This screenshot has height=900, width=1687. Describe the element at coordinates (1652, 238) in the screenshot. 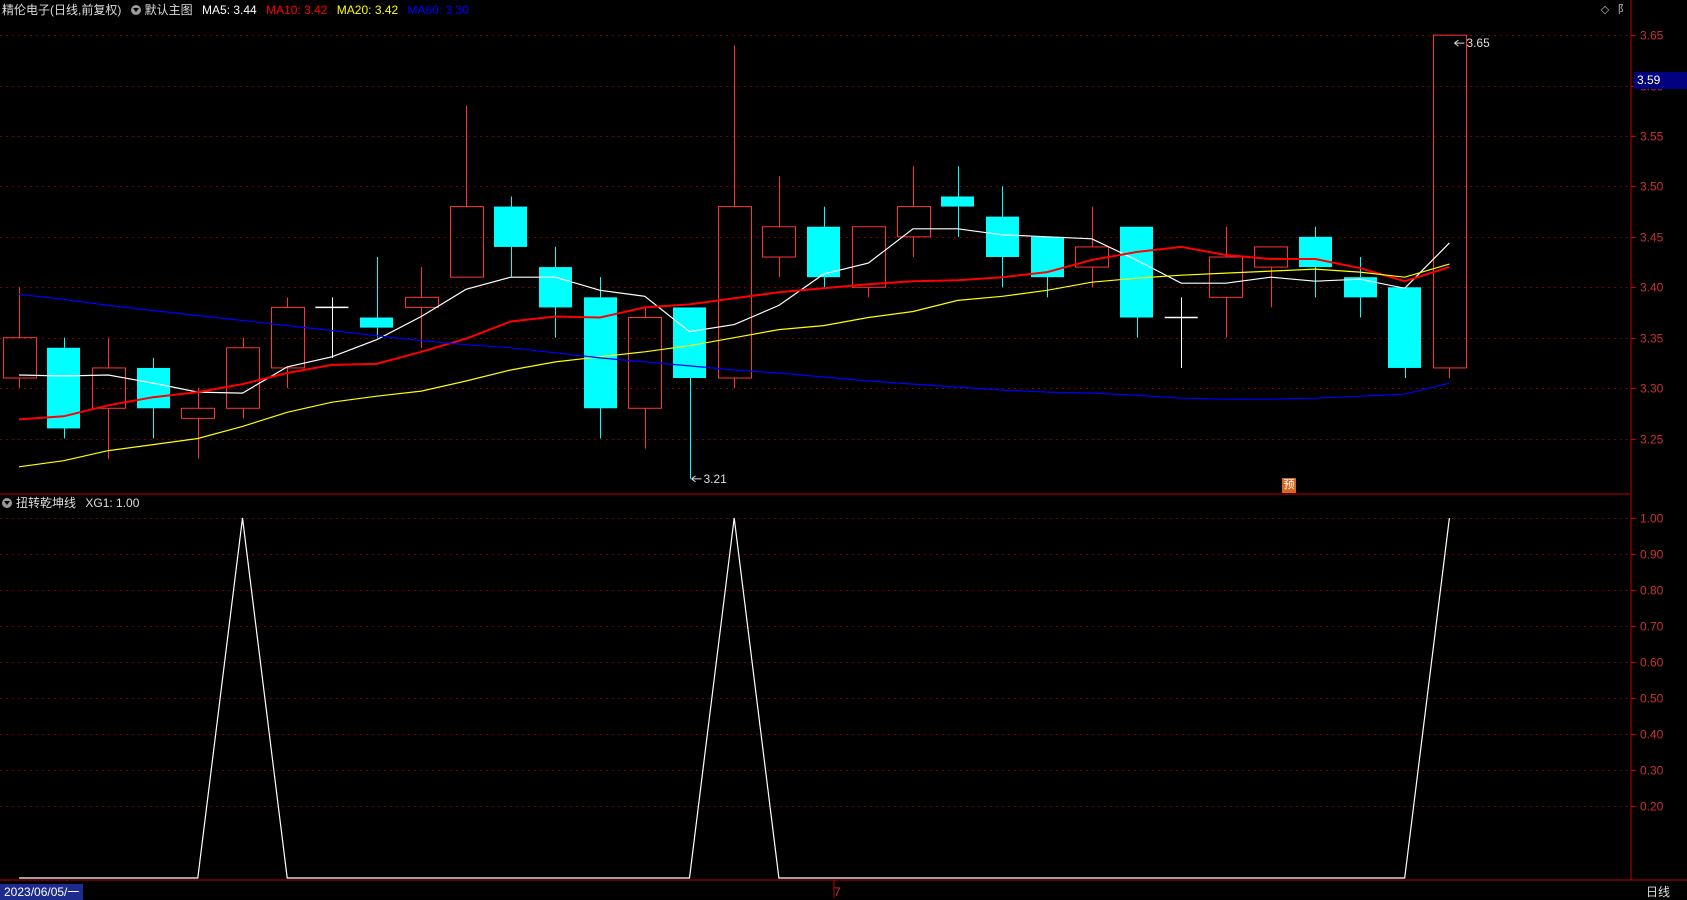

I see `y-tick-label: 3.45` at that location.